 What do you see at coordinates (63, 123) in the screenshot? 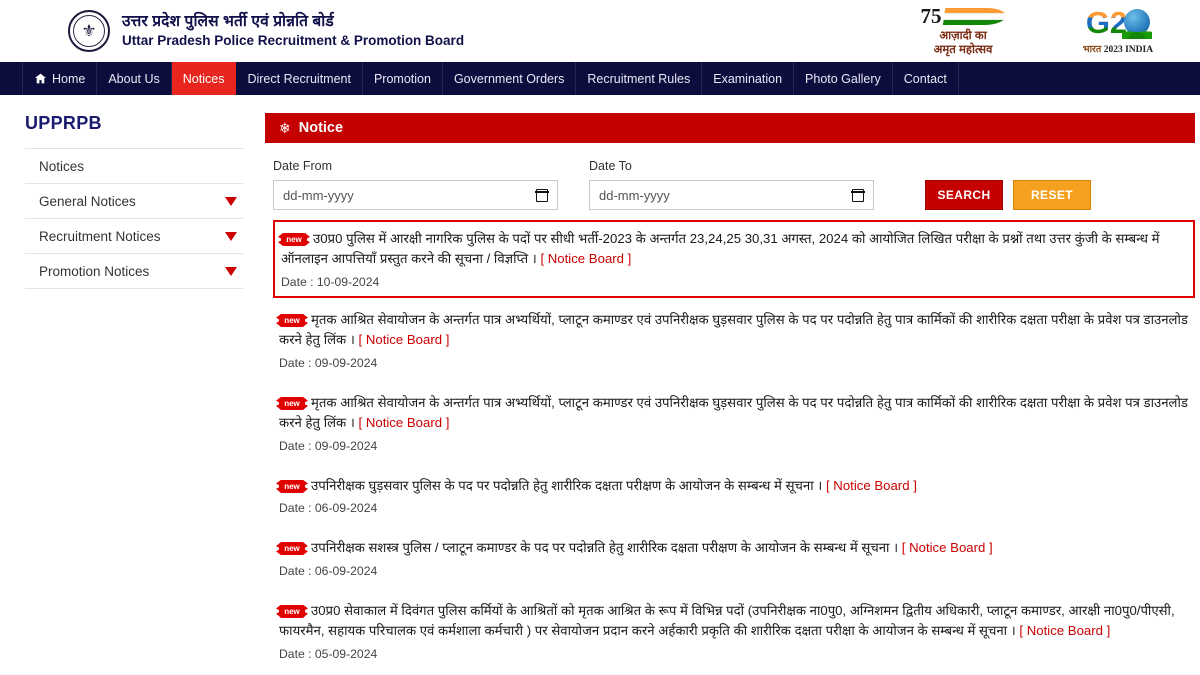
I see `sidebar-title: UPPRPB` at bounding box center [63, 123].